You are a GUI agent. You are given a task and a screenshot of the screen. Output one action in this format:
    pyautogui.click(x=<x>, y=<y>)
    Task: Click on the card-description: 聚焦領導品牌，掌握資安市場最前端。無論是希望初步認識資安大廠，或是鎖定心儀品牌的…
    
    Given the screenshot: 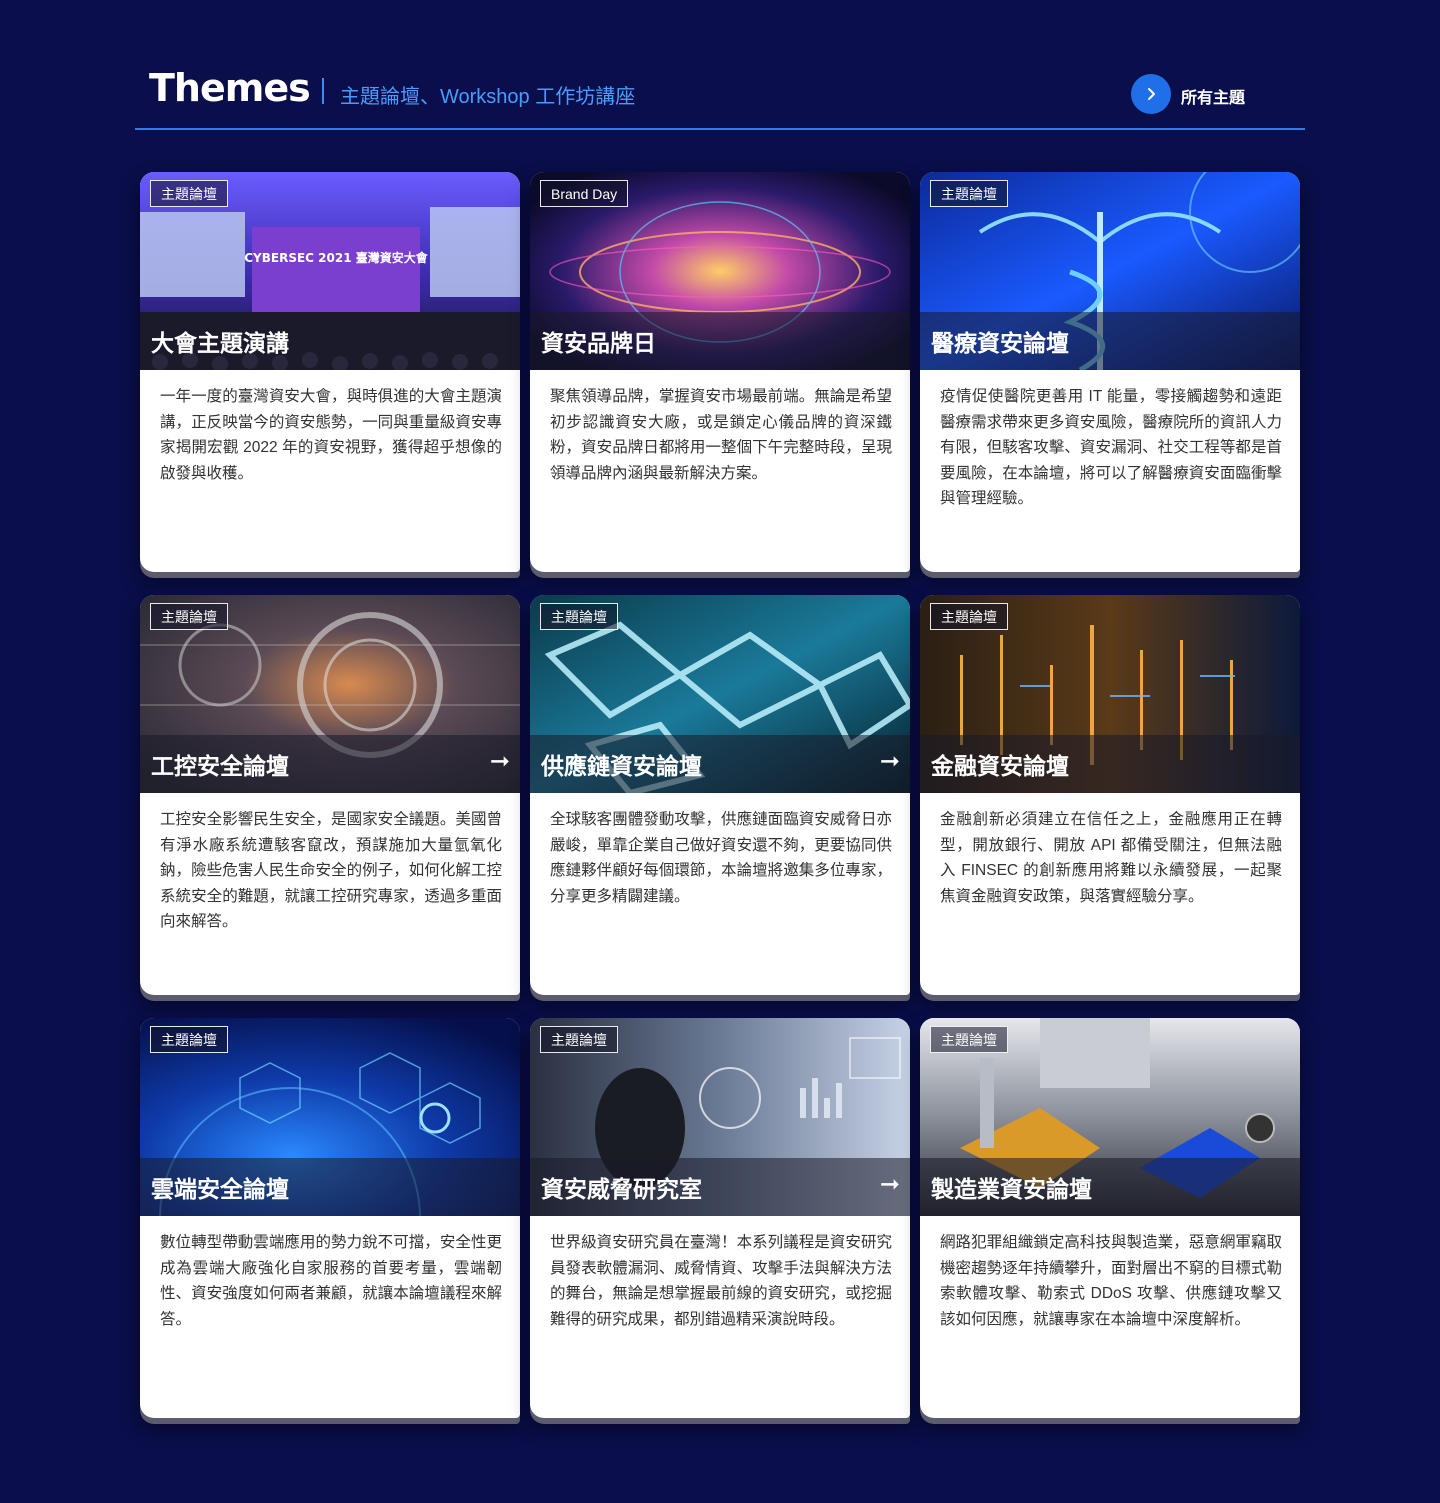 What is the action you would take?
    pyautogui.click(x=721, y=435)
    